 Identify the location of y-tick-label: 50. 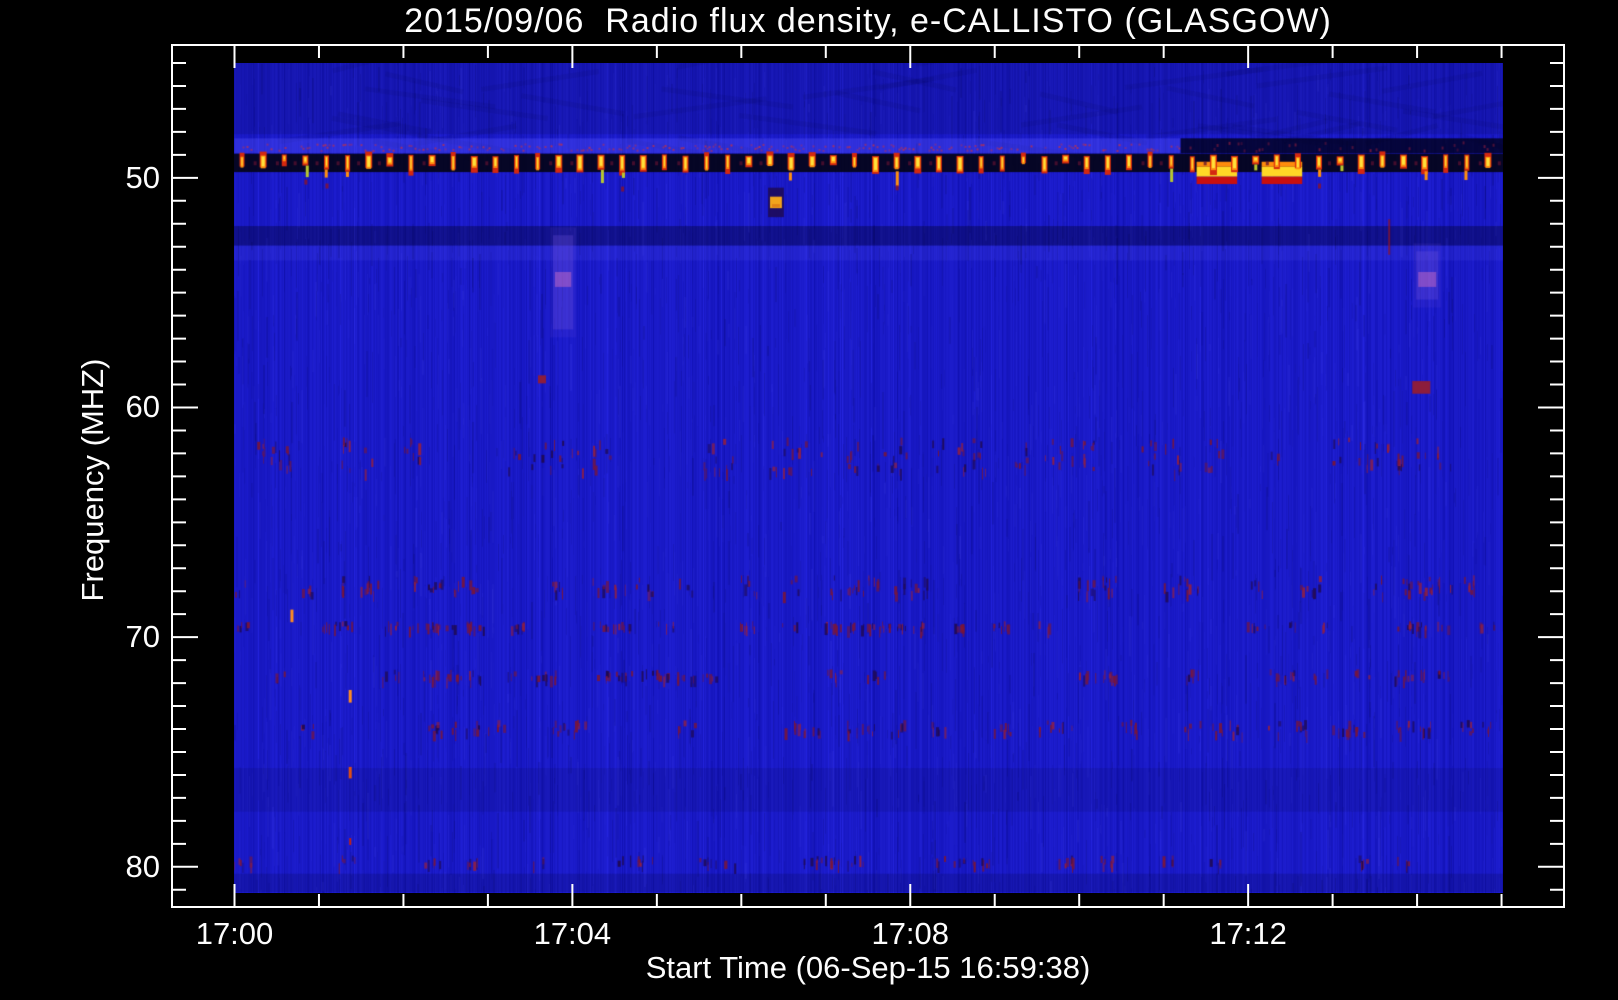
(142, 177).